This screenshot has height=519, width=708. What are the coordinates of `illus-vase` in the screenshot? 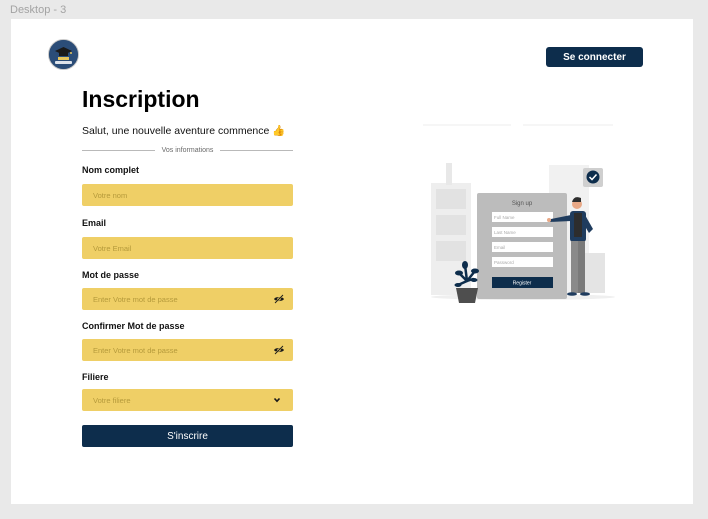 It's located at (449, 174).